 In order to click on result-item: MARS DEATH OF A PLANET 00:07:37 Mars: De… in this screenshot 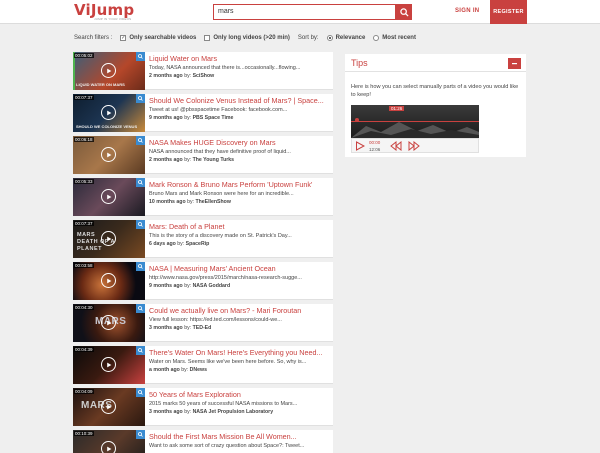, I will do `click(203, 239)`.